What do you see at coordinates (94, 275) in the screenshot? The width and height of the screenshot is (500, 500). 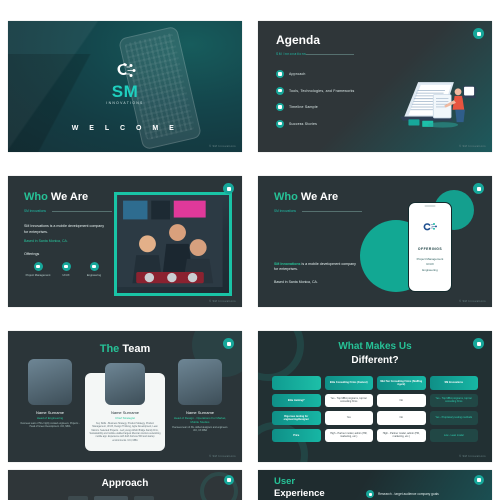 I see `offering-label: Engineering` at bounding box center [94, 275].